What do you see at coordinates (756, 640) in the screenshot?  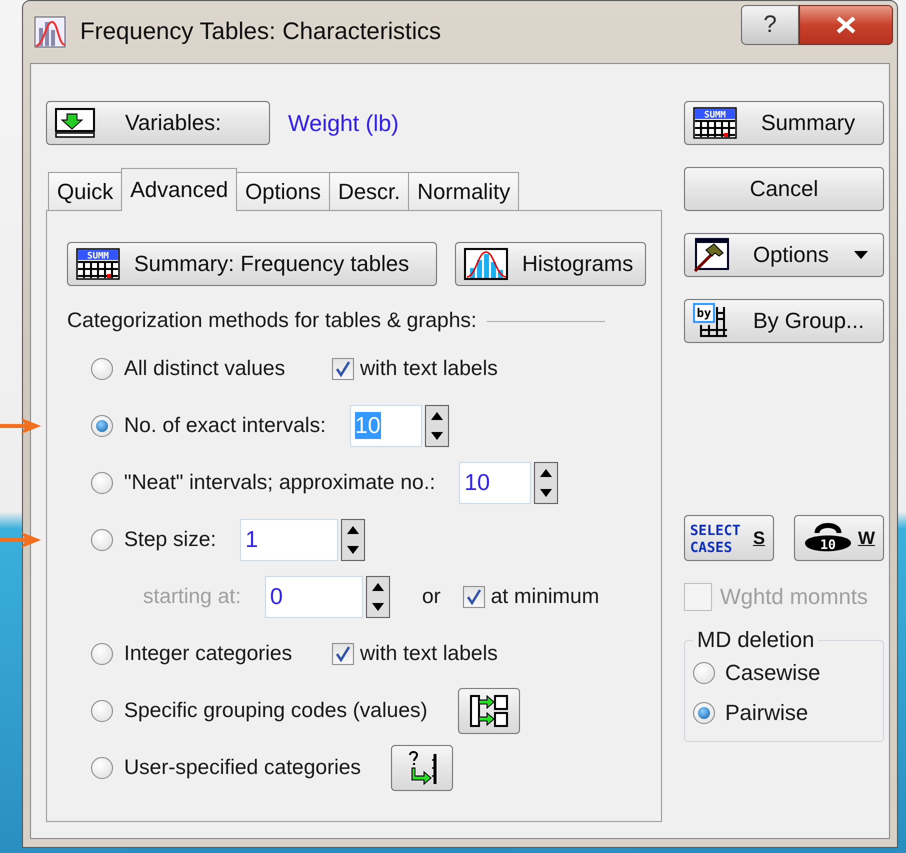 I see `group-title: MD deletion` at bounding box center [756, 640].